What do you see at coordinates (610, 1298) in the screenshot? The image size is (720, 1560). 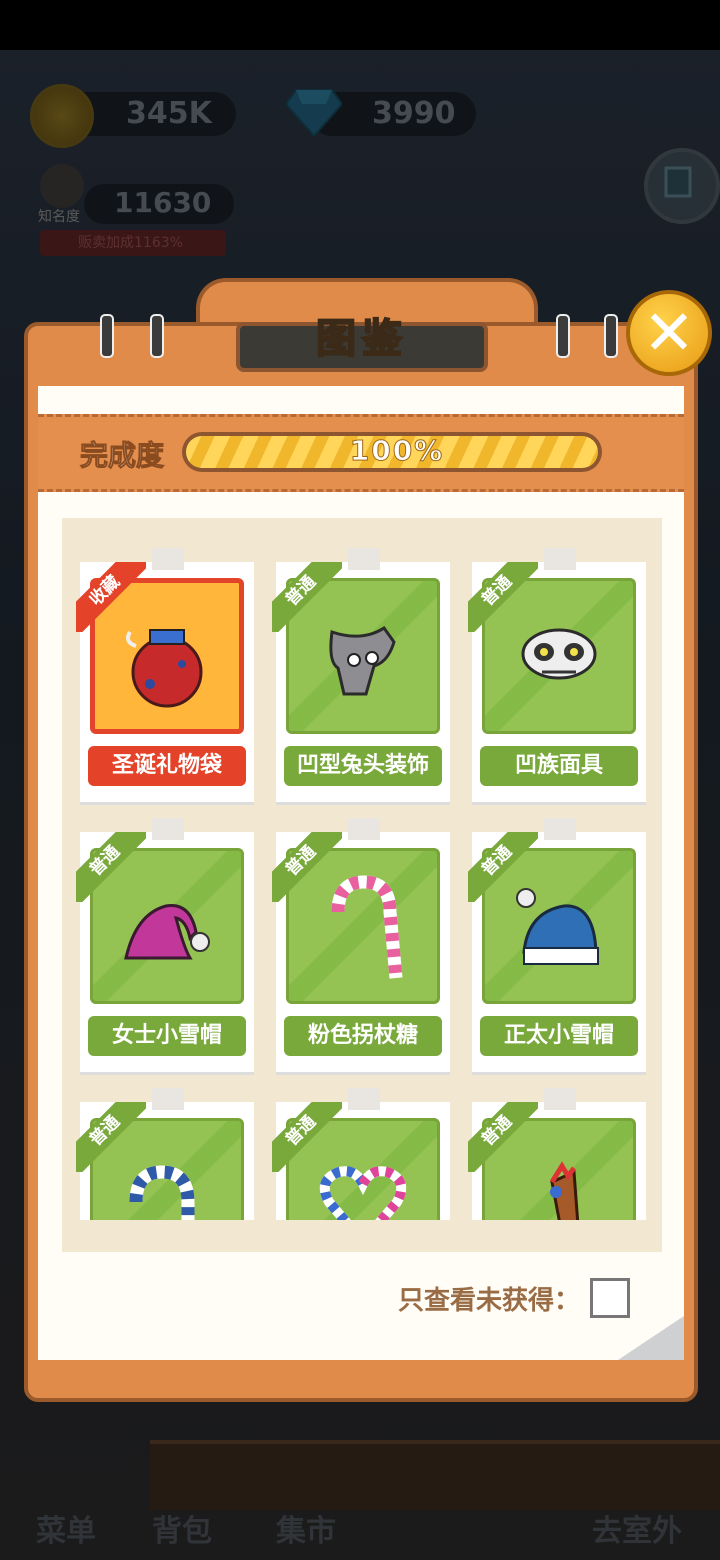 I see `unobtained-only-checkbox` at bounding box center [610, 1298].